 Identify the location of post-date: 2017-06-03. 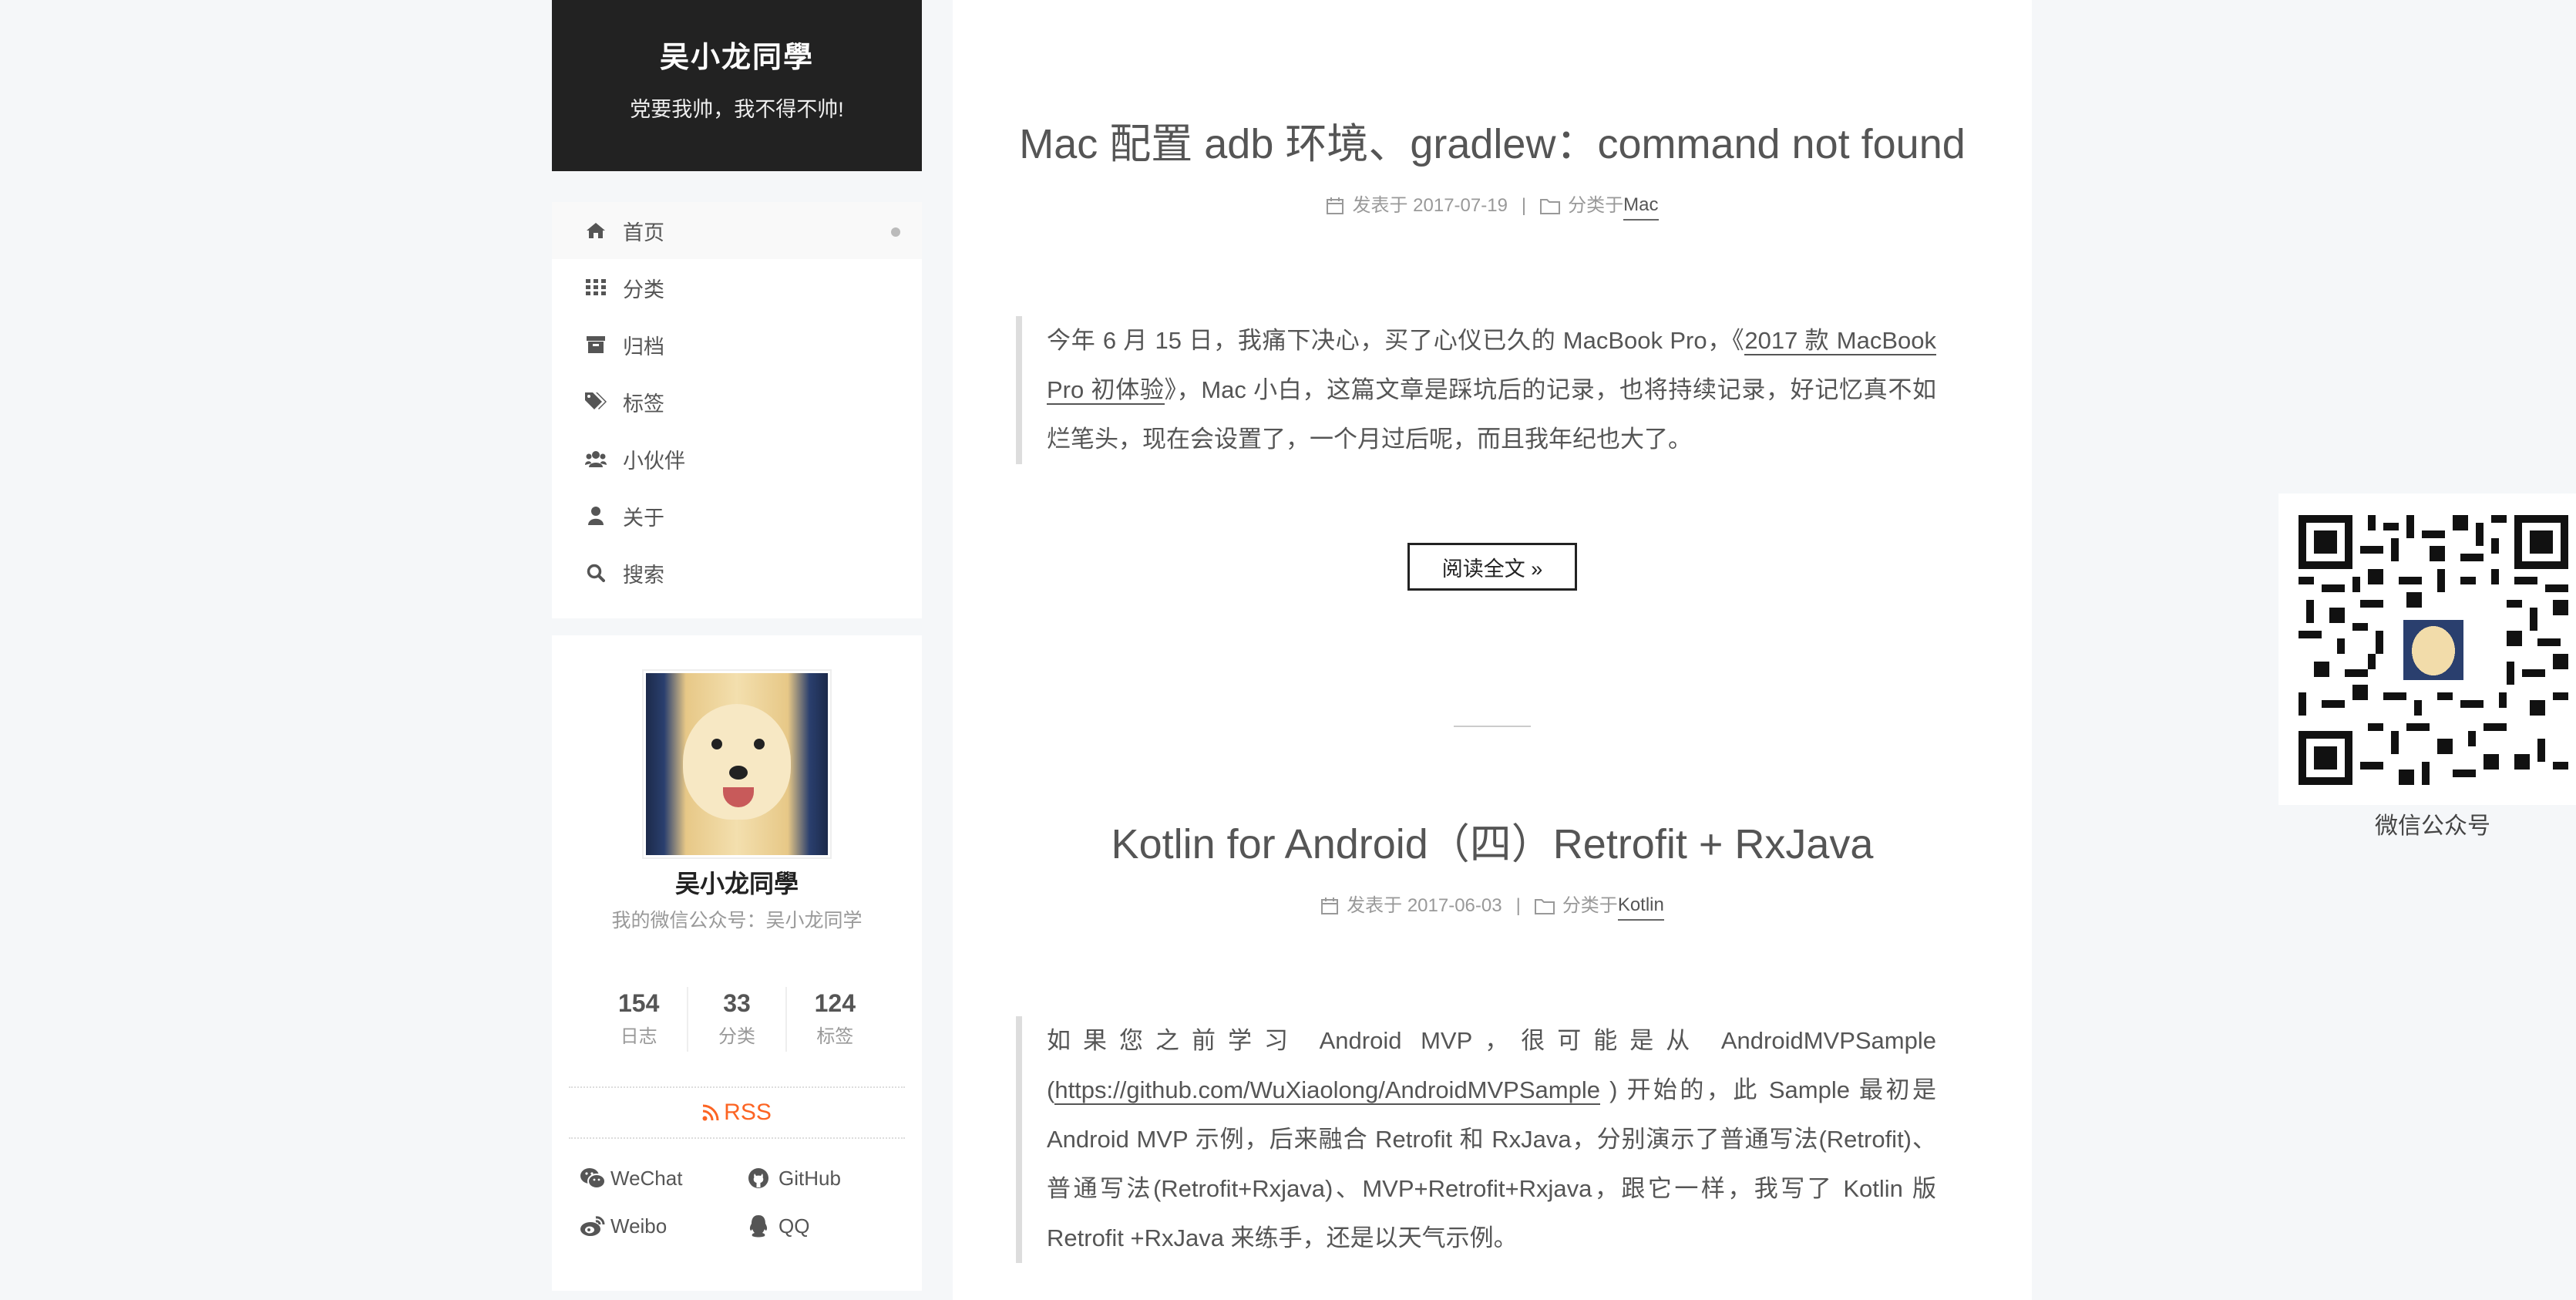
(1454, 905).